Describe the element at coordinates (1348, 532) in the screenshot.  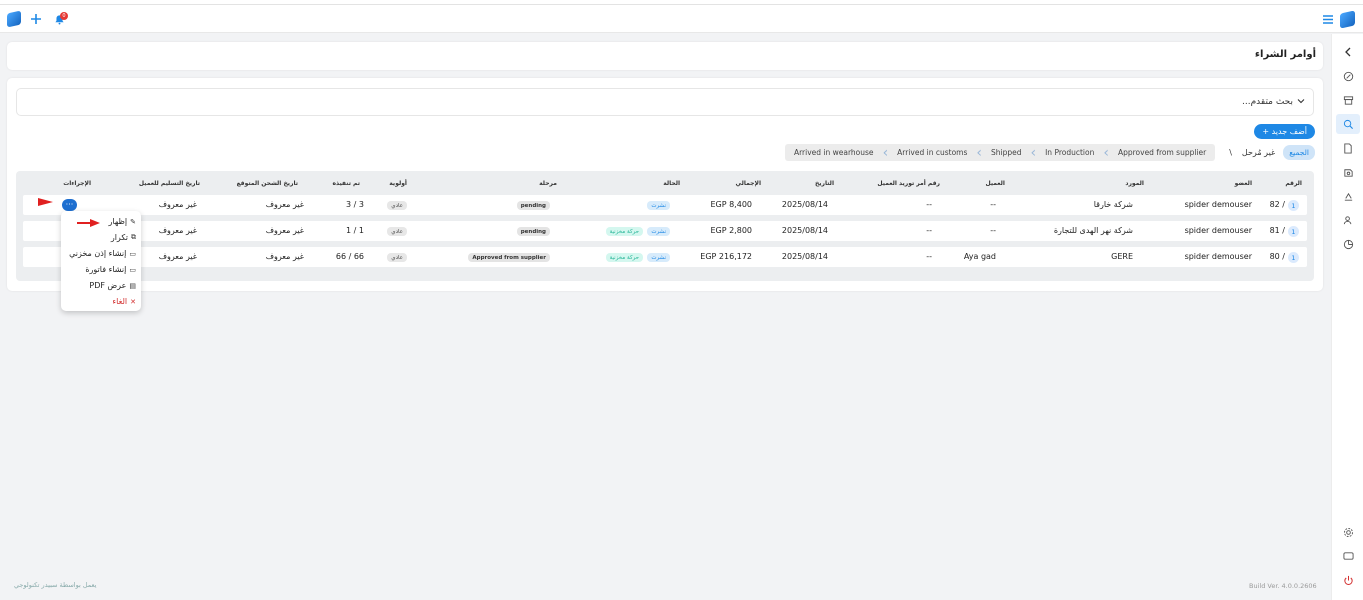
I see `settings-icon` at that location.